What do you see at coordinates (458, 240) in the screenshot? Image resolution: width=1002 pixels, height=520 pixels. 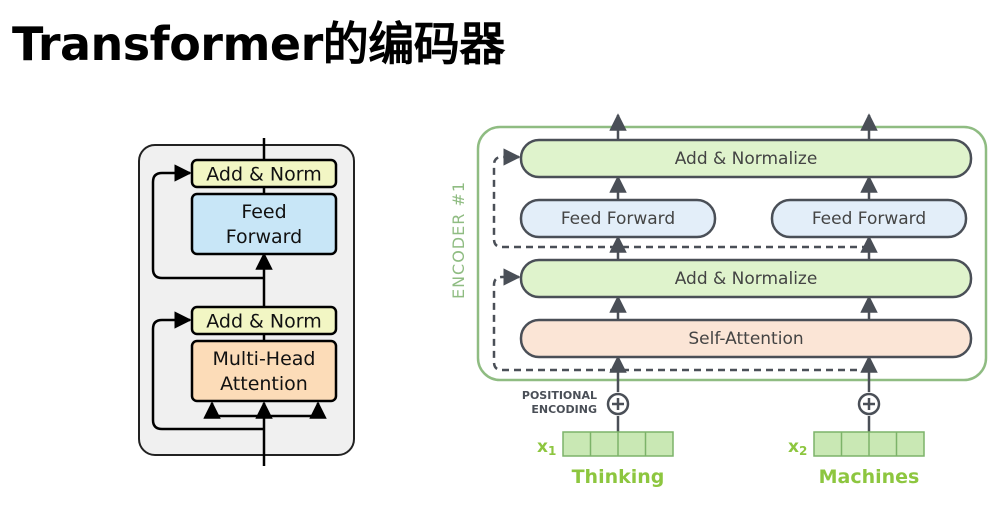 I see `encoder-1-label: ENCODER #1` at bounding box center [458, 240].